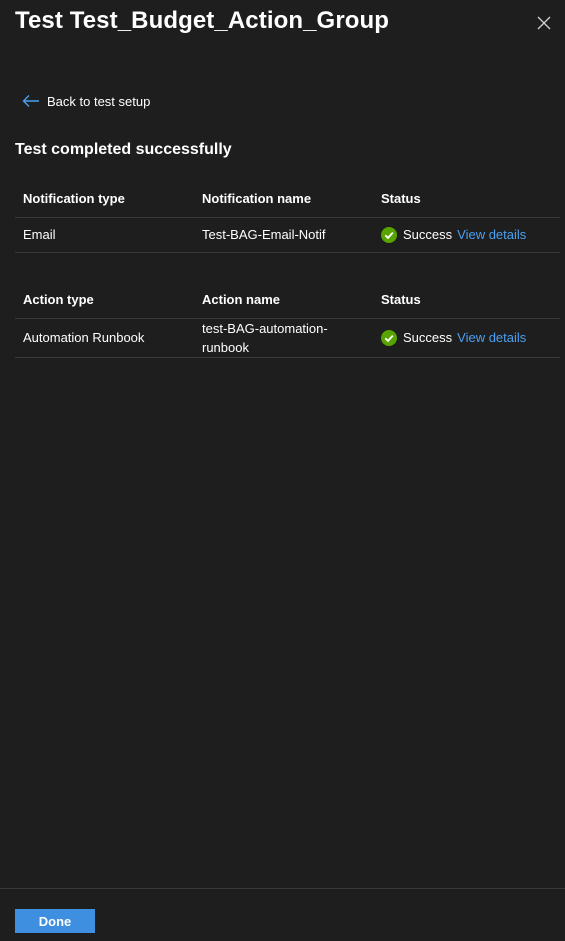 The height and width of the screenshot is (941, 565). I want to click on result-heading: Test completed successfully, so click(123, 149).